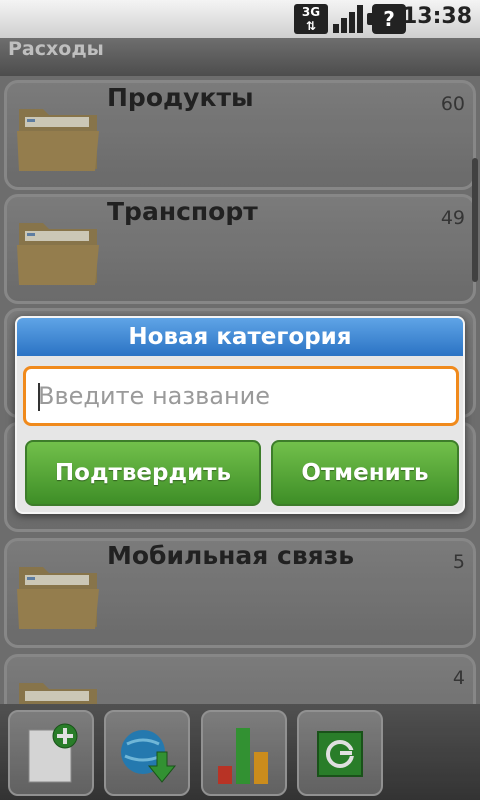  I want to click on category-name-input, so click(241, 396).